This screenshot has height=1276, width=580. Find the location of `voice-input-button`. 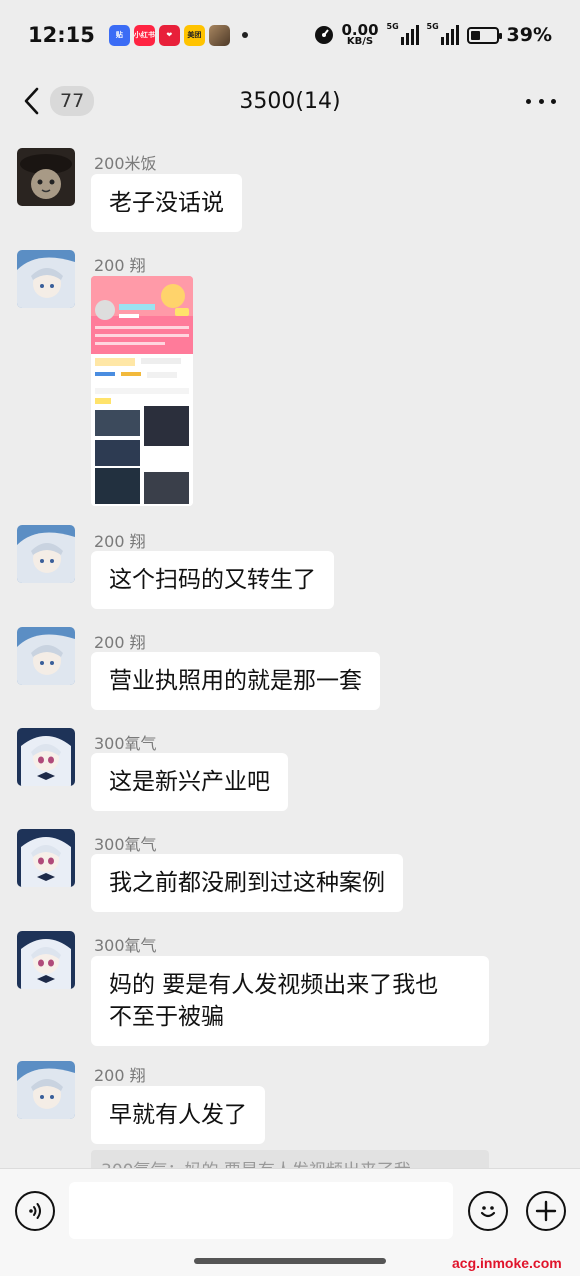

voice-input-button is located at coordinates (35, 1211).